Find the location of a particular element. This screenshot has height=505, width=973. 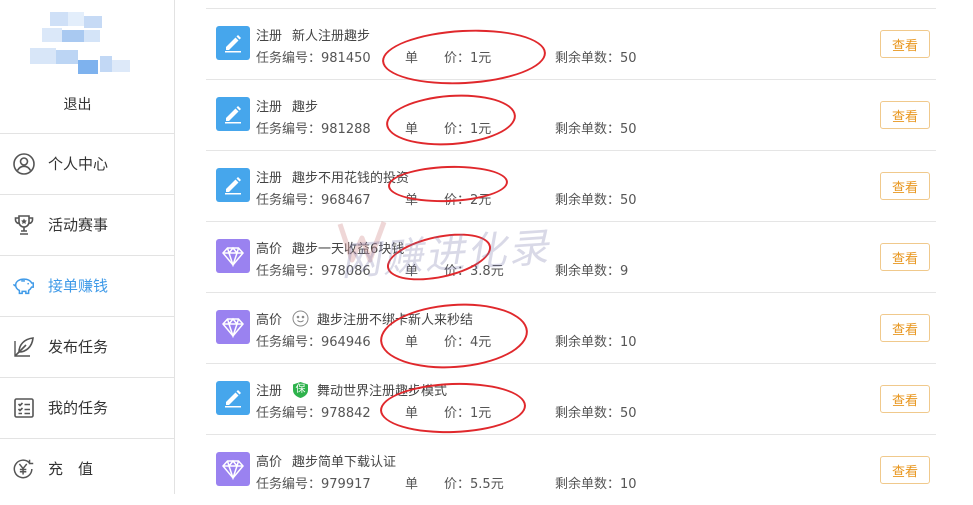

guarantee-badge-text: 保 is located at coordinates (300, 389).